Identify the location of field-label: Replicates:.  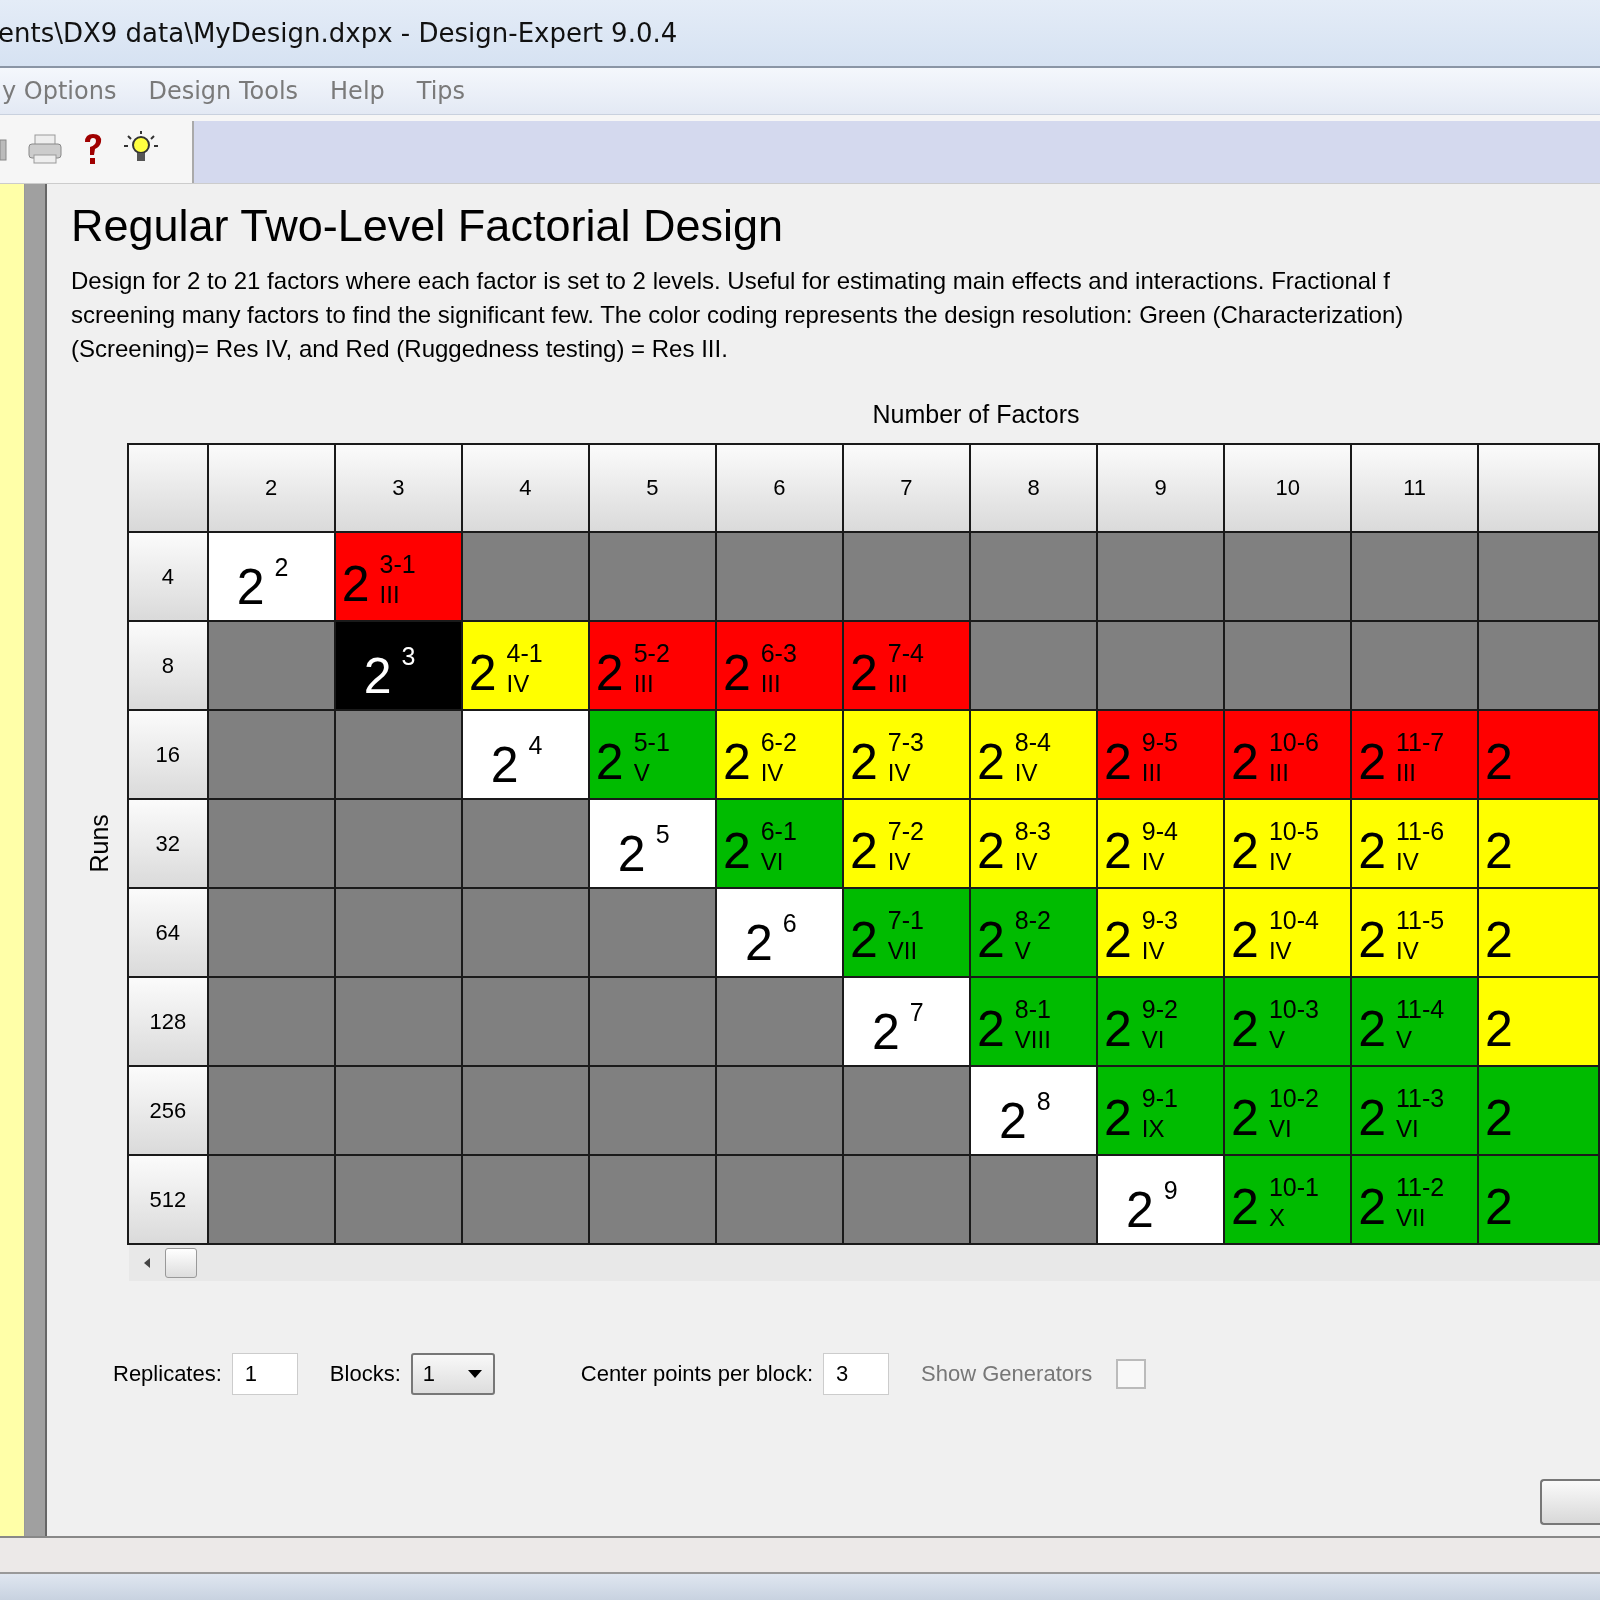
(167, 1374).